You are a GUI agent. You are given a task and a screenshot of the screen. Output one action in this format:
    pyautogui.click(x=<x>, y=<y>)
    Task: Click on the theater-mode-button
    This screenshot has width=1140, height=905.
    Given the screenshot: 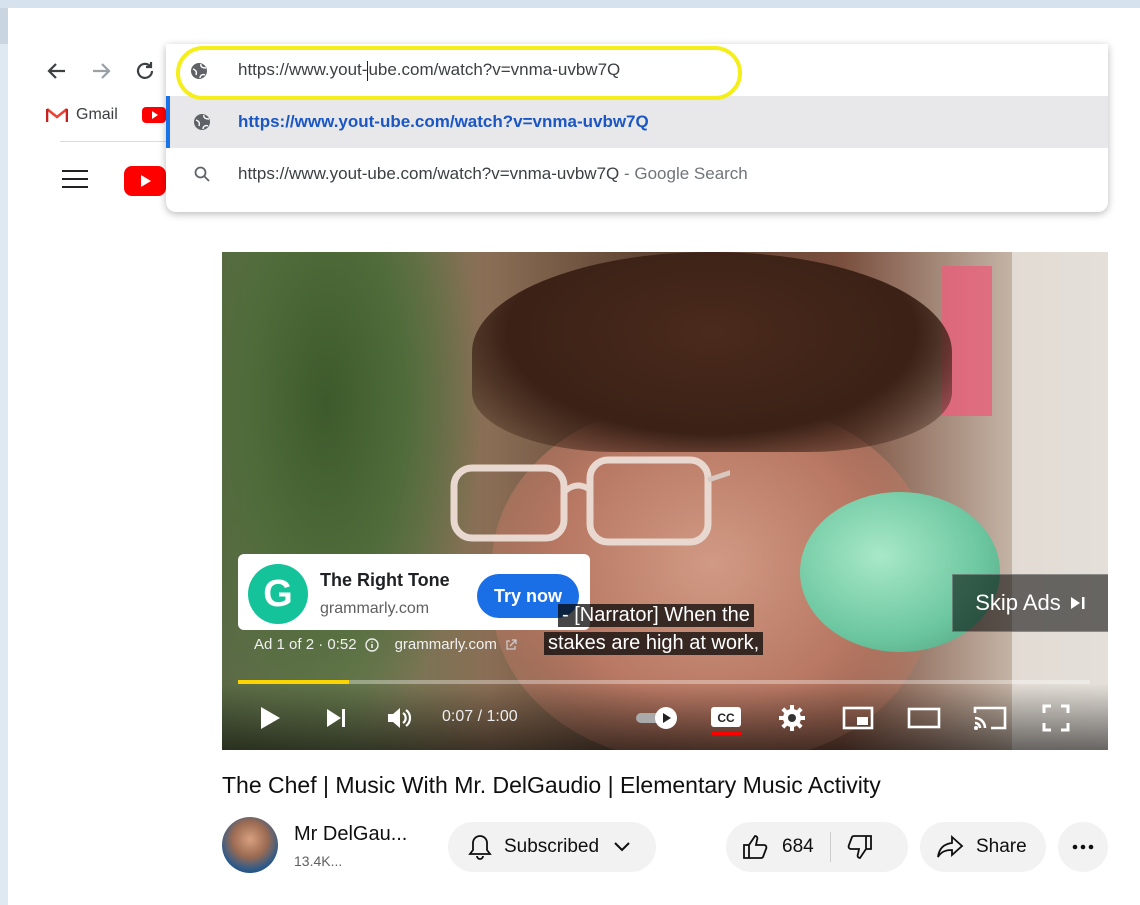 What is the action you would take?
    pyautogui.click(x=924, y=718)
    